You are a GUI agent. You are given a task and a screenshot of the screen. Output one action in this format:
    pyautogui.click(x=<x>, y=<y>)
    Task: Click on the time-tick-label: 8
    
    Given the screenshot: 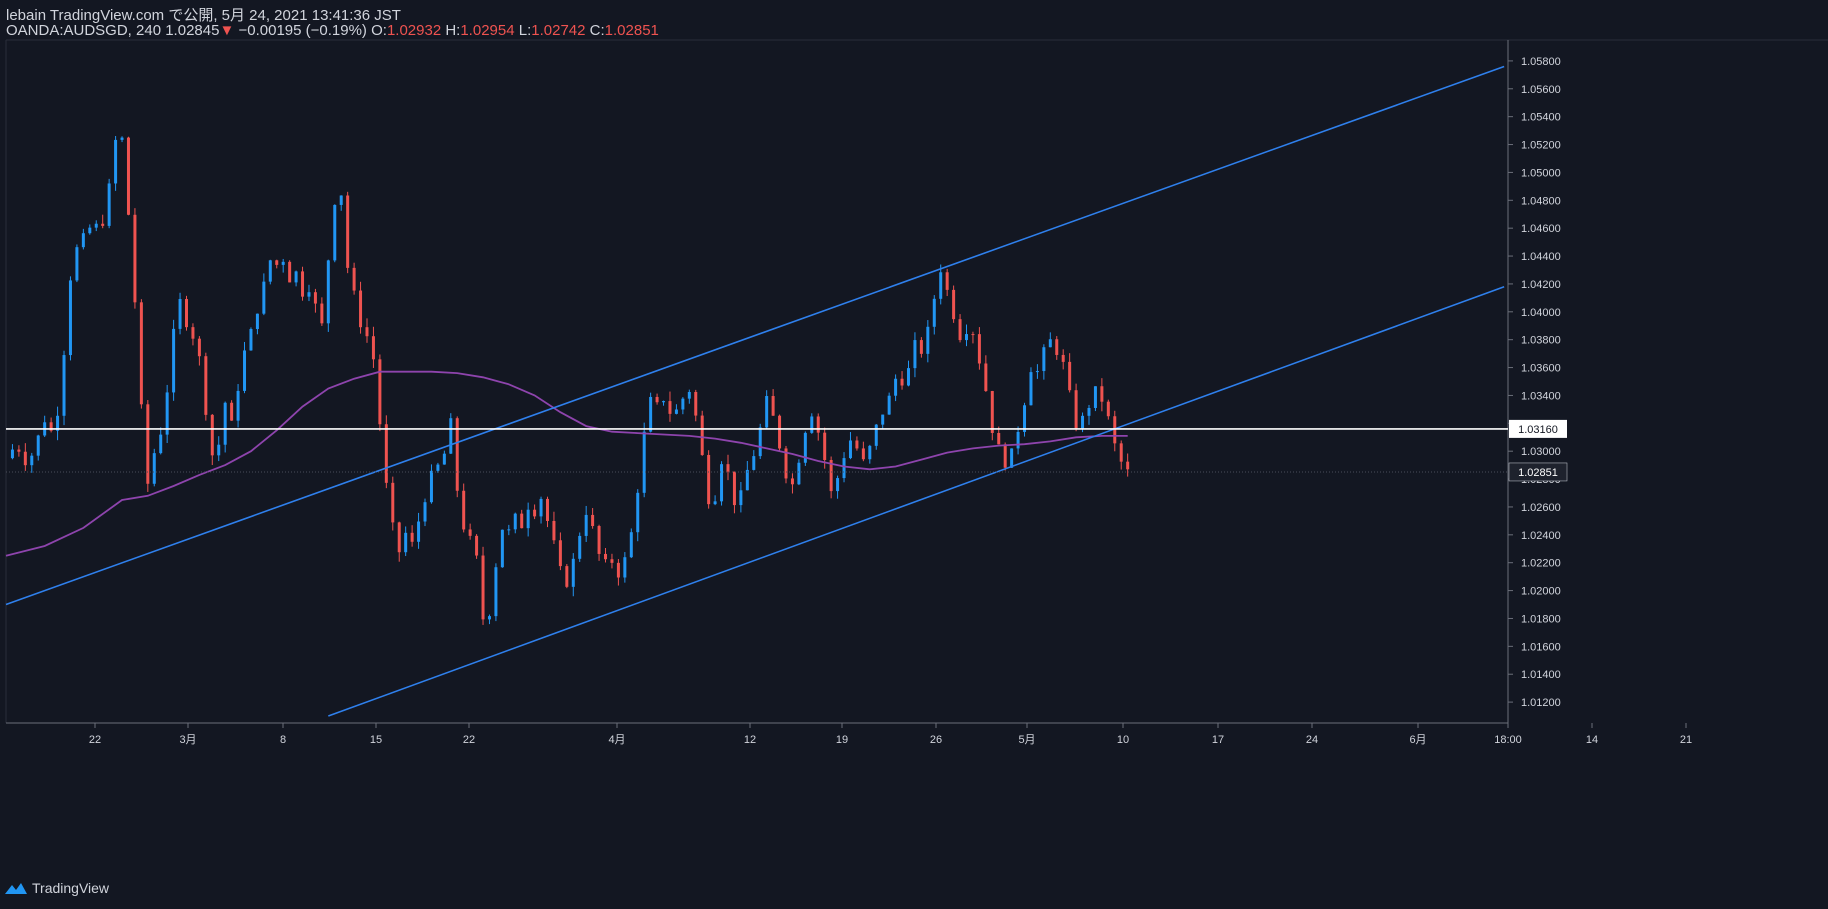 What is the action you would take?
    pyautogui.click(x=283, y=740)
    